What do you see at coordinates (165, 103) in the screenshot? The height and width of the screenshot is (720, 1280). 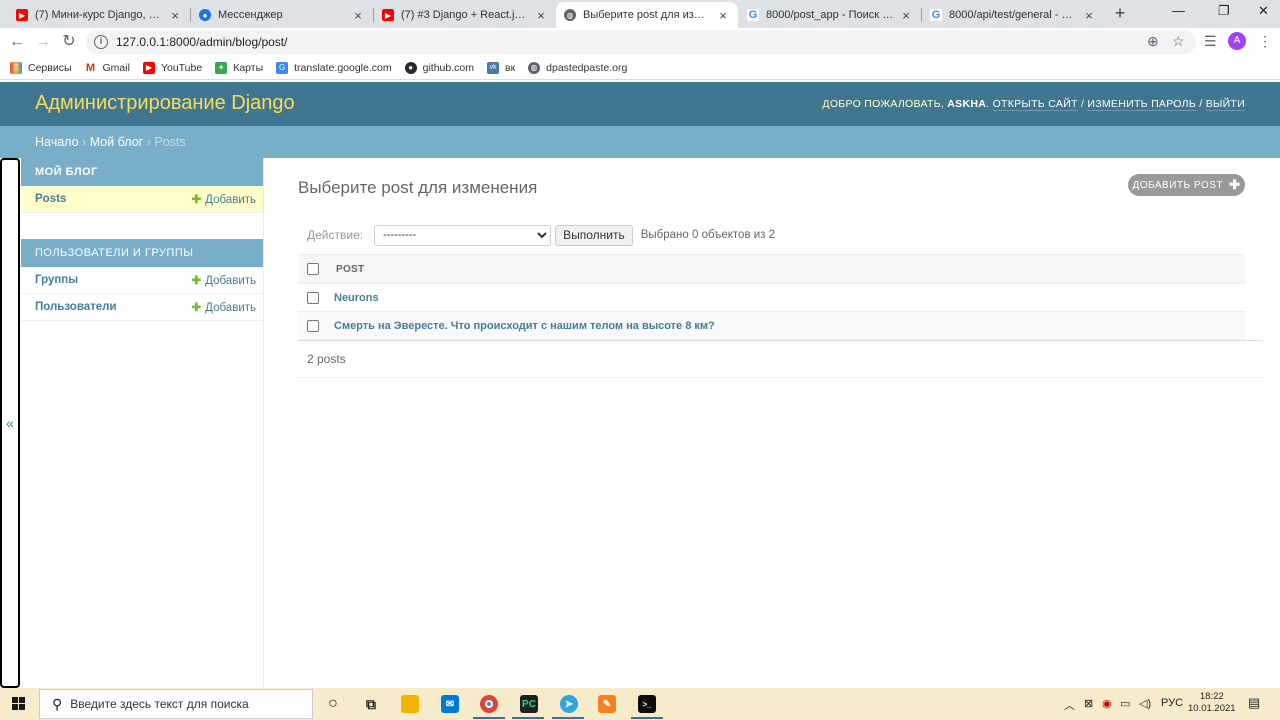 I see `site-branding: Администрирование Django` at bounding box center [165, 103].